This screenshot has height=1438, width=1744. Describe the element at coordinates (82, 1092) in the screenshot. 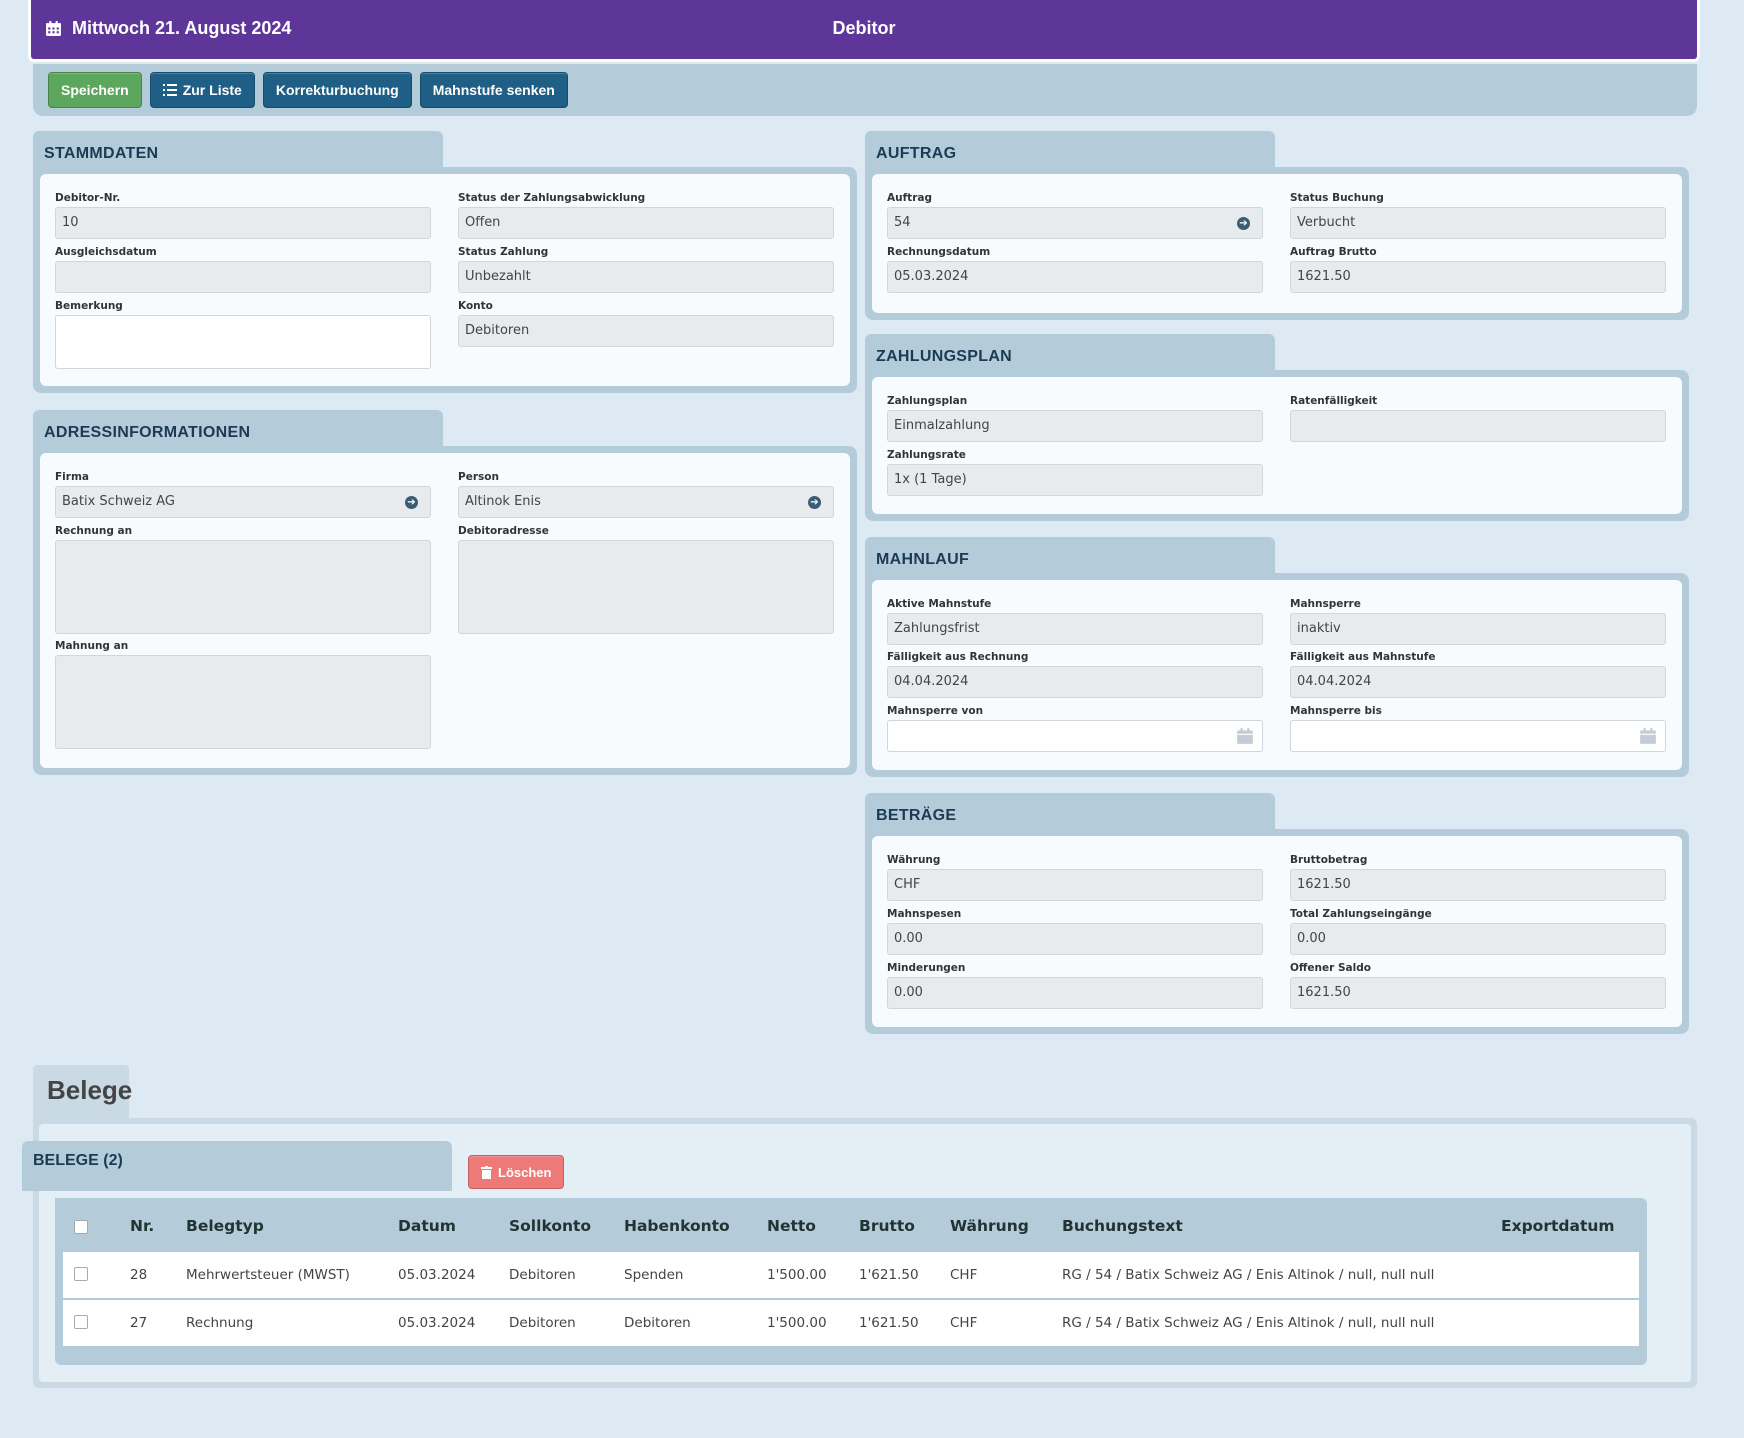

I see `belege-section-tab: Belege` at that location.